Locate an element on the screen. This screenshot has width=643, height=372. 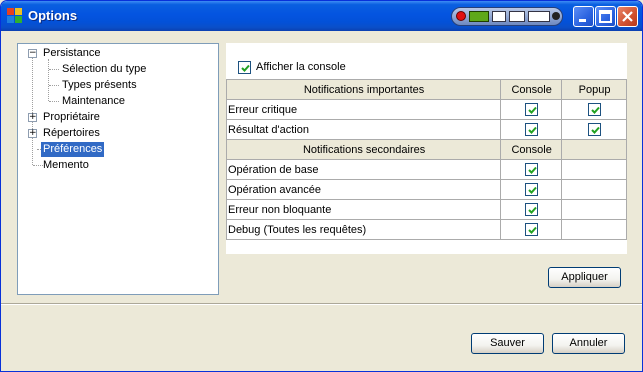
notification-name: Erreur non bloquante is located at coordinates (363, 209).